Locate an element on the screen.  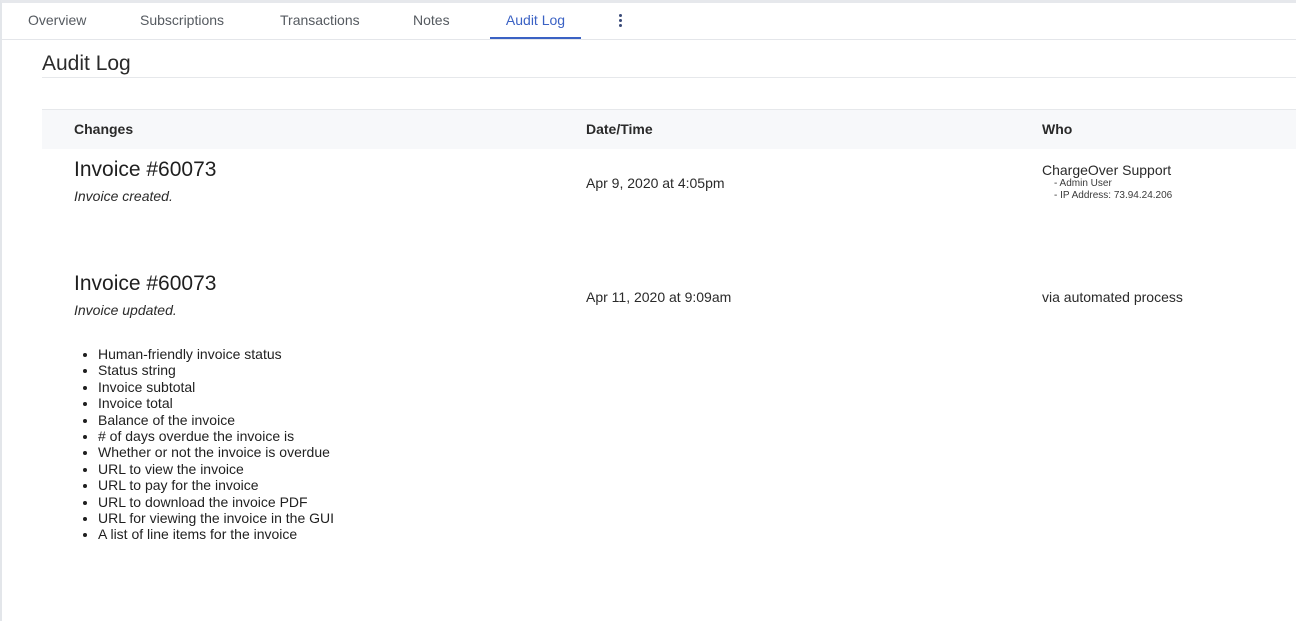
audit-table-header: Changes Date/Time Who is located at coordinates (669, 129).